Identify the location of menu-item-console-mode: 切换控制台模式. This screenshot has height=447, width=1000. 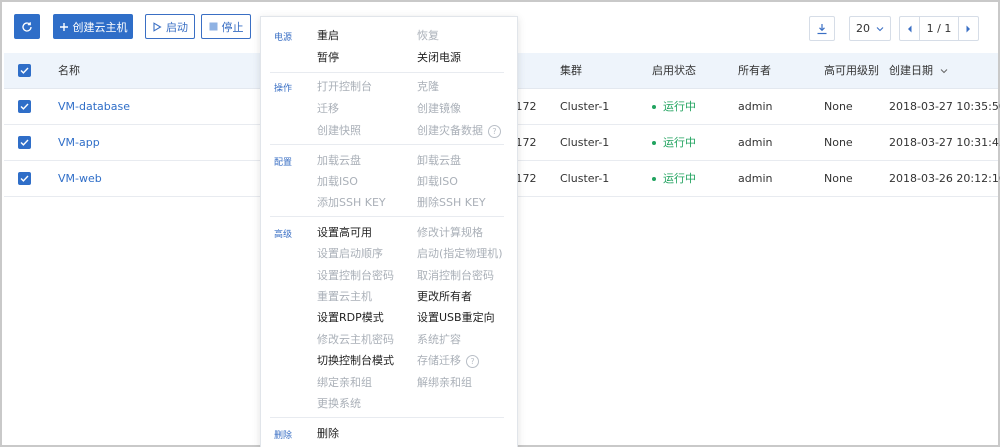
(355, 360).